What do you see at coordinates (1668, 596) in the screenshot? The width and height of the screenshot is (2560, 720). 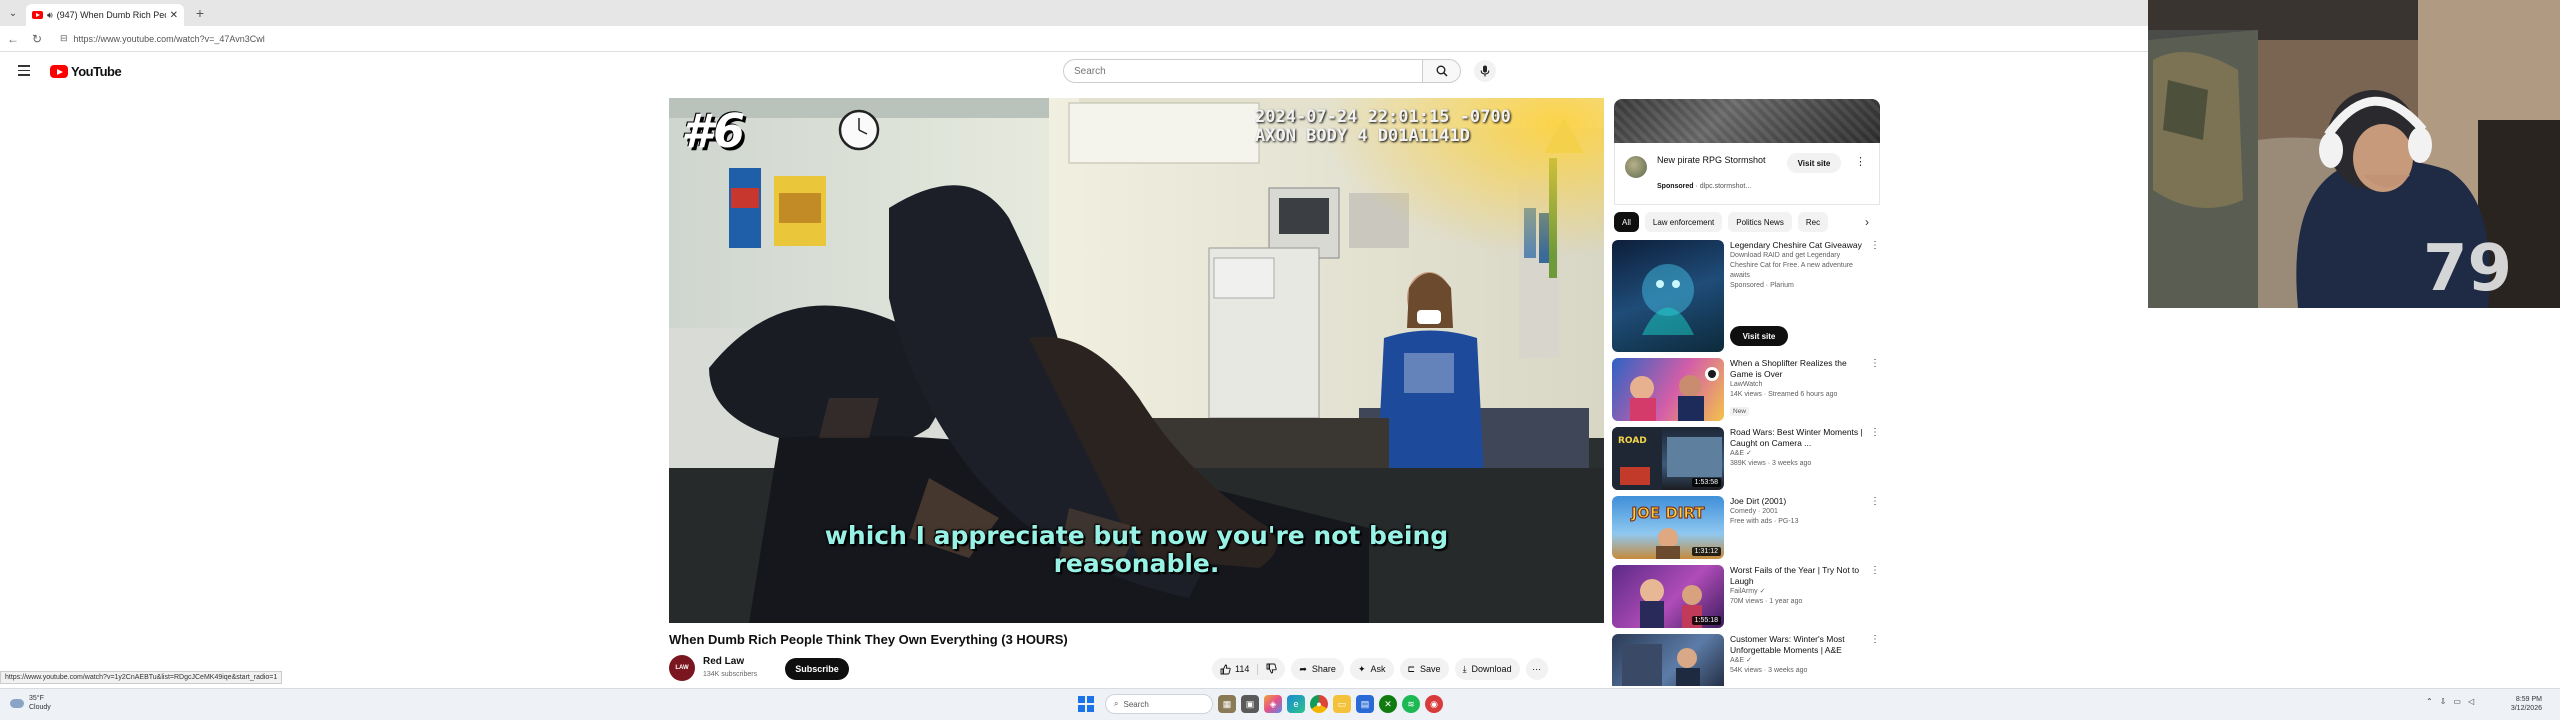 I see `video-thumbnail: 1:55:18` at bounding box center [1668, 596].